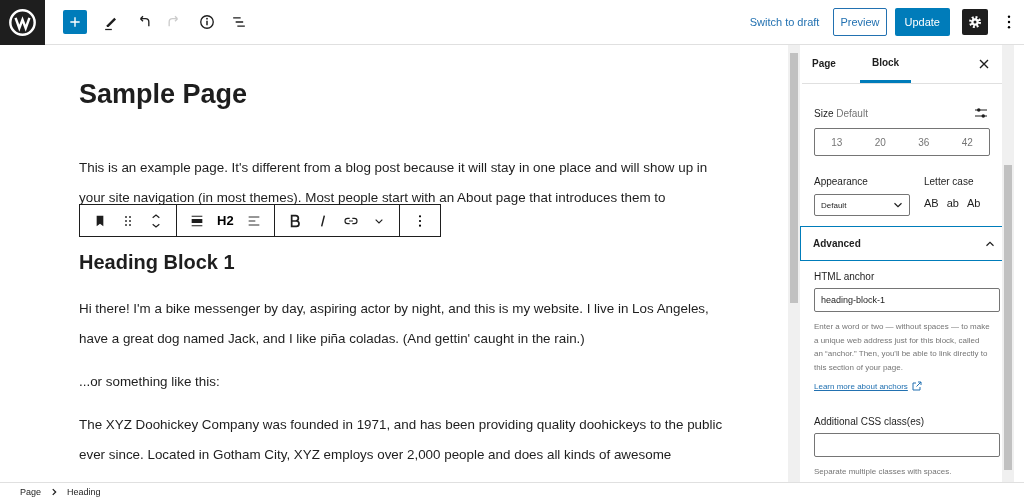 This screenshot has width=1024, height=500. What do you see at coordinates (870, 421) in the screenshot?
I see `css-classes-label: Additional CSS class(es)` at bounding box center [870, 421].